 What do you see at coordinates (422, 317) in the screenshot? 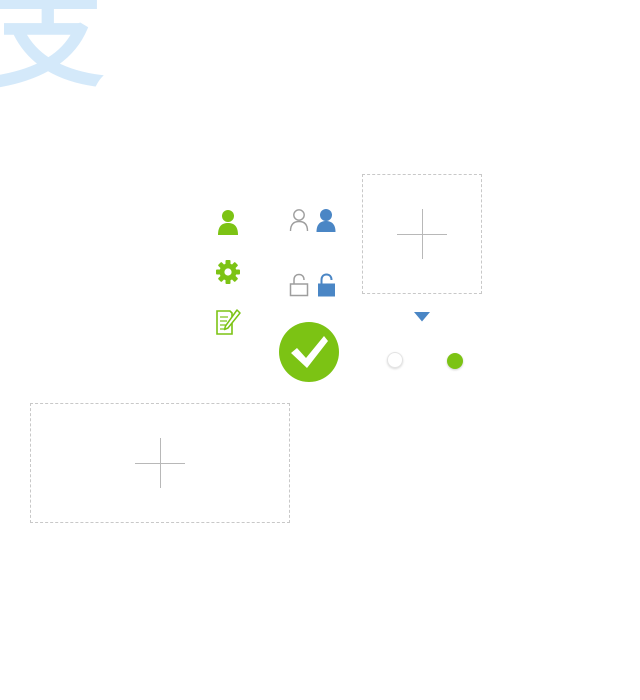
I see `caret-down-icon` at bounding box center [422, 317].